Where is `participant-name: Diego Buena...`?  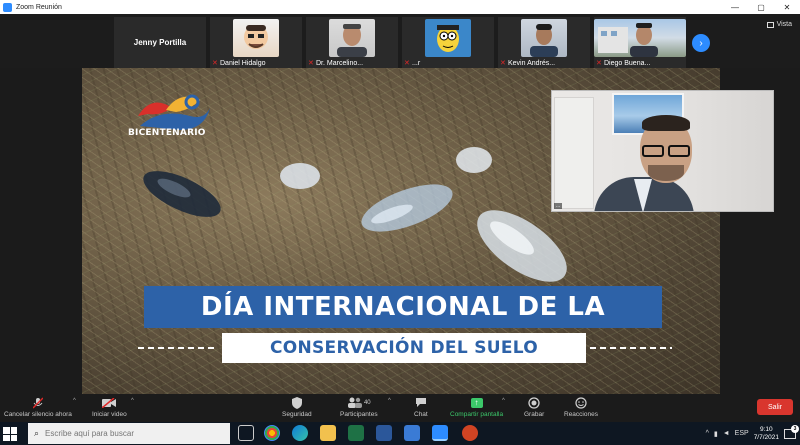 participant-name: Diego Buena... is located at coordinates (627, 63).